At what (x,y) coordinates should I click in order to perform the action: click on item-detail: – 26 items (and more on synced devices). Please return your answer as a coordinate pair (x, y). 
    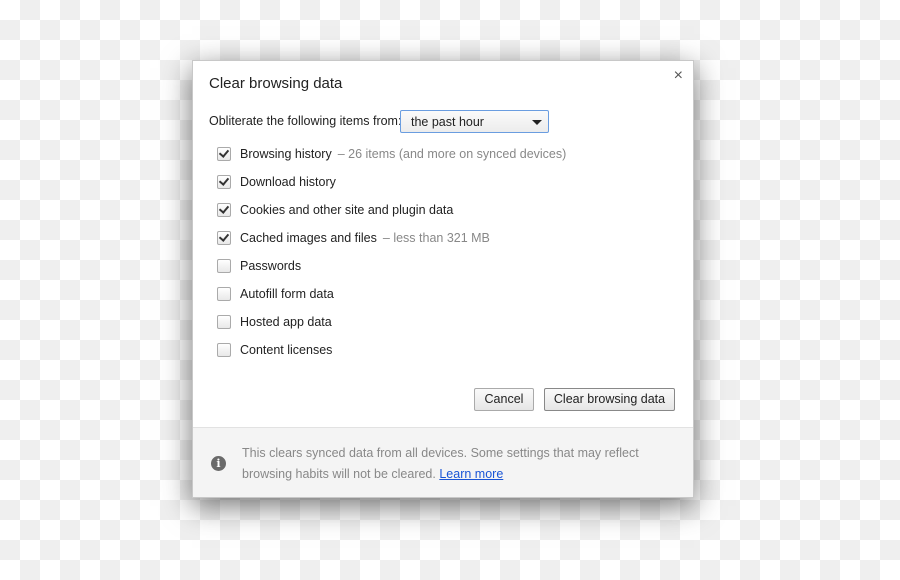
    Looking at the image, I should click on (452, 154).